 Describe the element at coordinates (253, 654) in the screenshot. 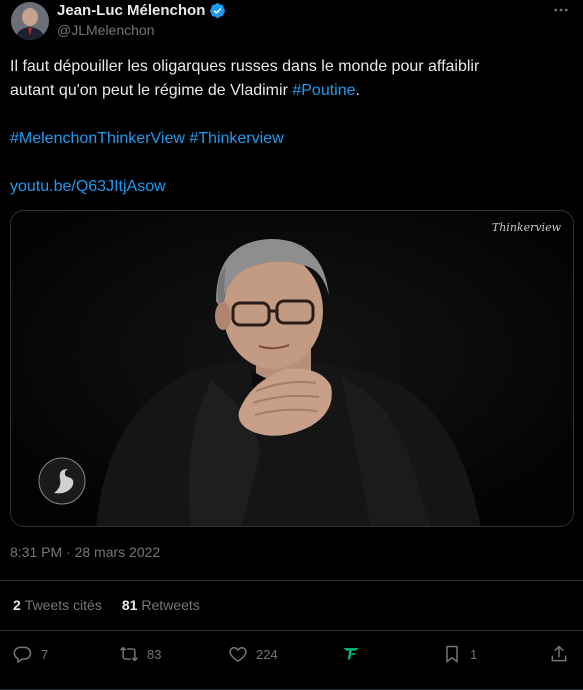

I see `like-button: 224` at that location.